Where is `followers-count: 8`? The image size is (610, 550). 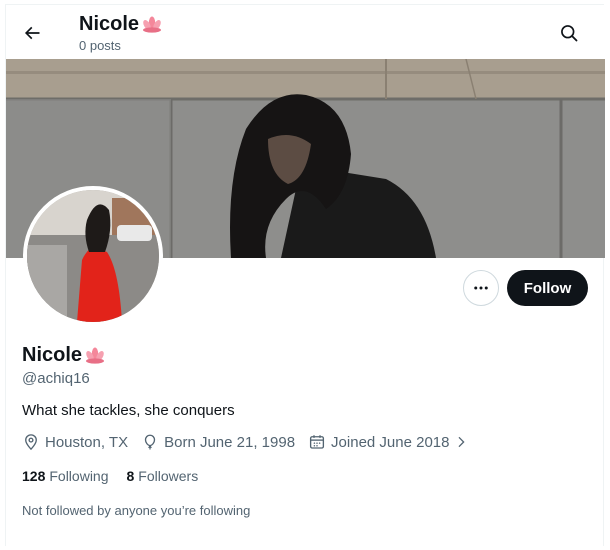 followers-count: 8 is located at coordinates (130, 476).